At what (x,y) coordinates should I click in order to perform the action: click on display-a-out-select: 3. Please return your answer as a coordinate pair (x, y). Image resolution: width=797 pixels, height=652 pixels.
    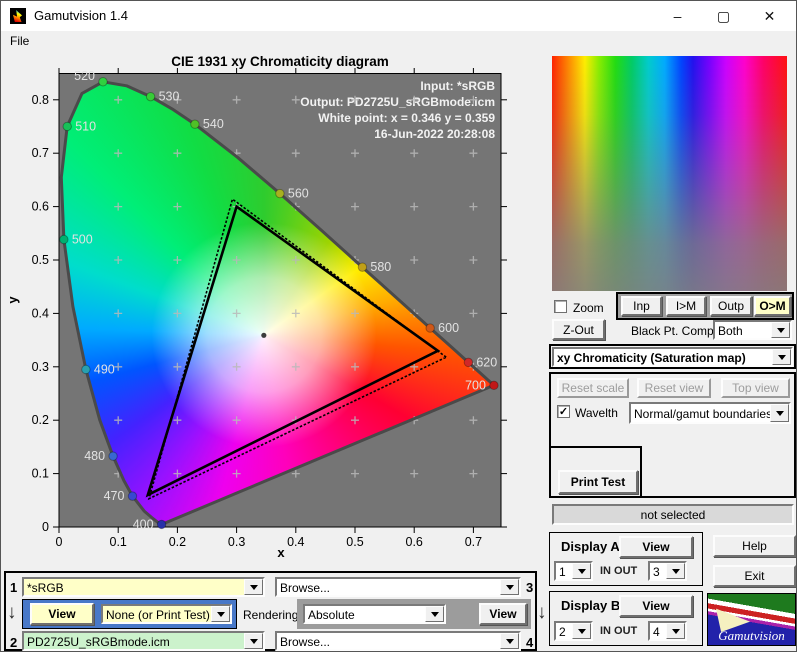
    Looking at the image, I should click on (667, 571).